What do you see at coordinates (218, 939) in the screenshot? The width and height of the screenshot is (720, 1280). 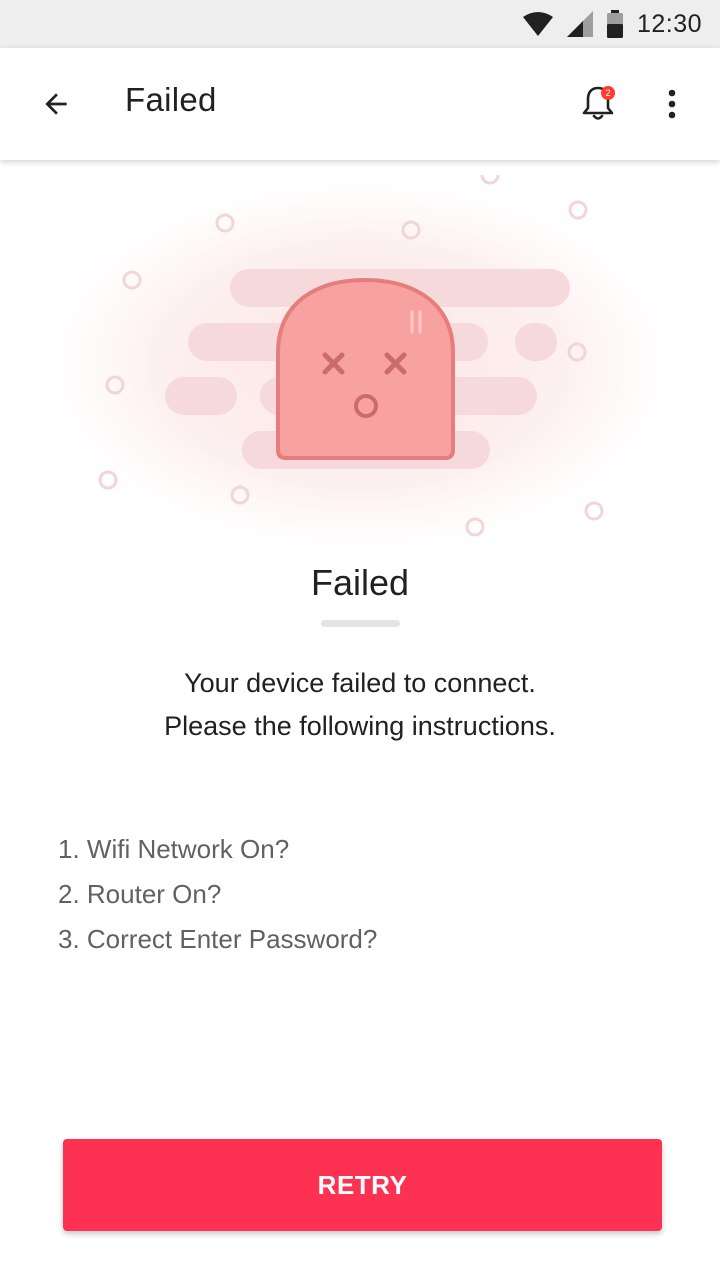 I see `instruction-item: 3. Correct Enter Password?` at bounding box center [218, 939].